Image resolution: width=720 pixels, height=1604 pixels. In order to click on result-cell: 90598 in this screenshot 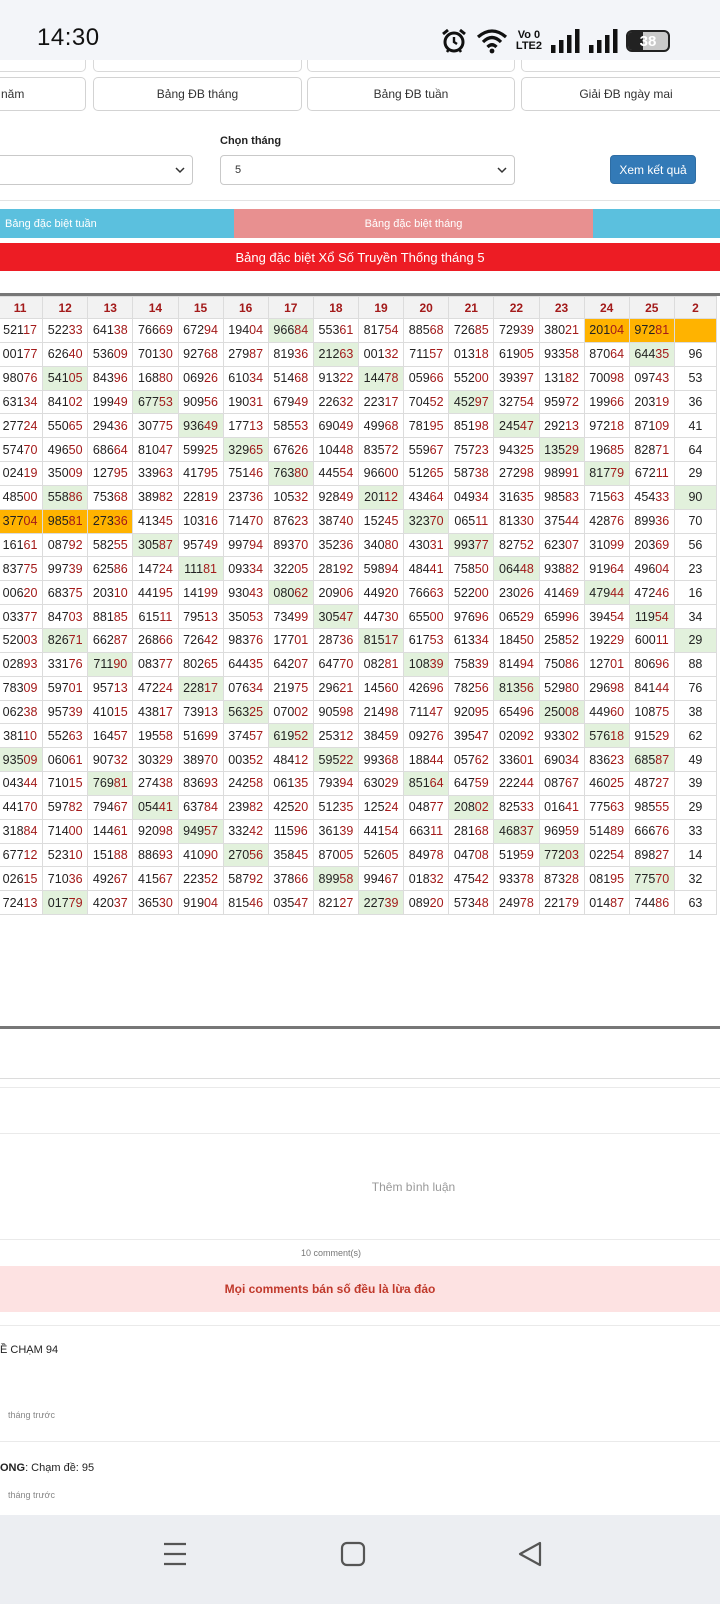, I will do `click(336, 712)`.